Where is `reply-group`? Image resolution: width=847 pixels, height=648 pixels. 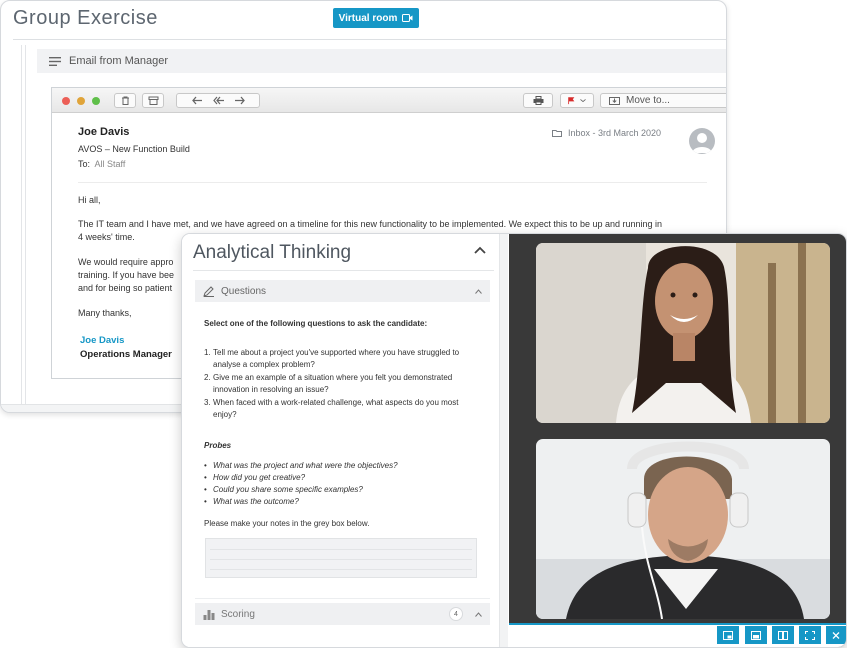
reply-group is located at coordinates (218, 100).